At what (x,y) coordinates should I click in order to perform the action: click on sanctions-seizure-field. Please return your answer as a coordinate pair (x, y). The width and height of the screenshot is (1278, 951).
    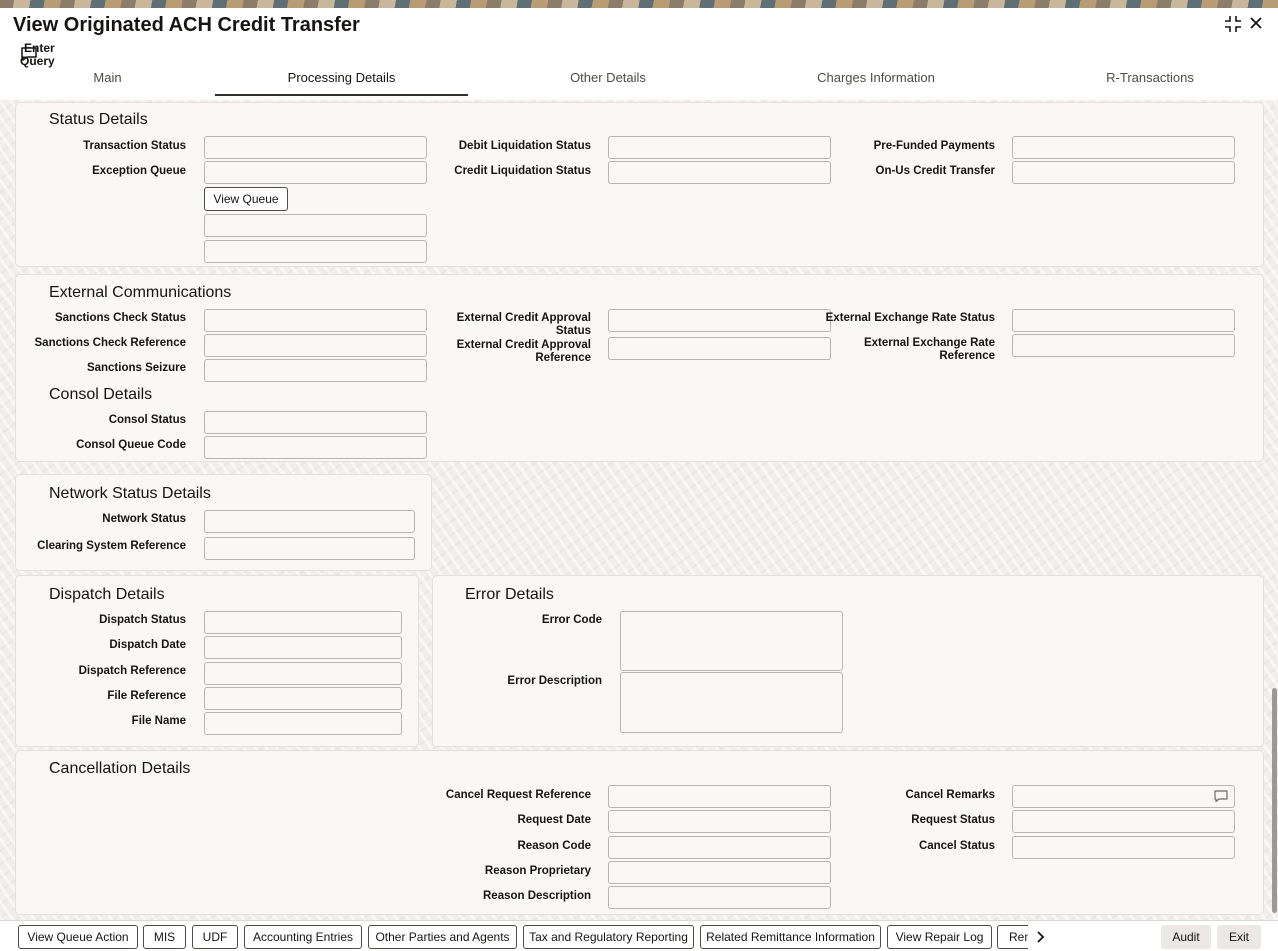
    Looking at the image, I should click on (315, 370).